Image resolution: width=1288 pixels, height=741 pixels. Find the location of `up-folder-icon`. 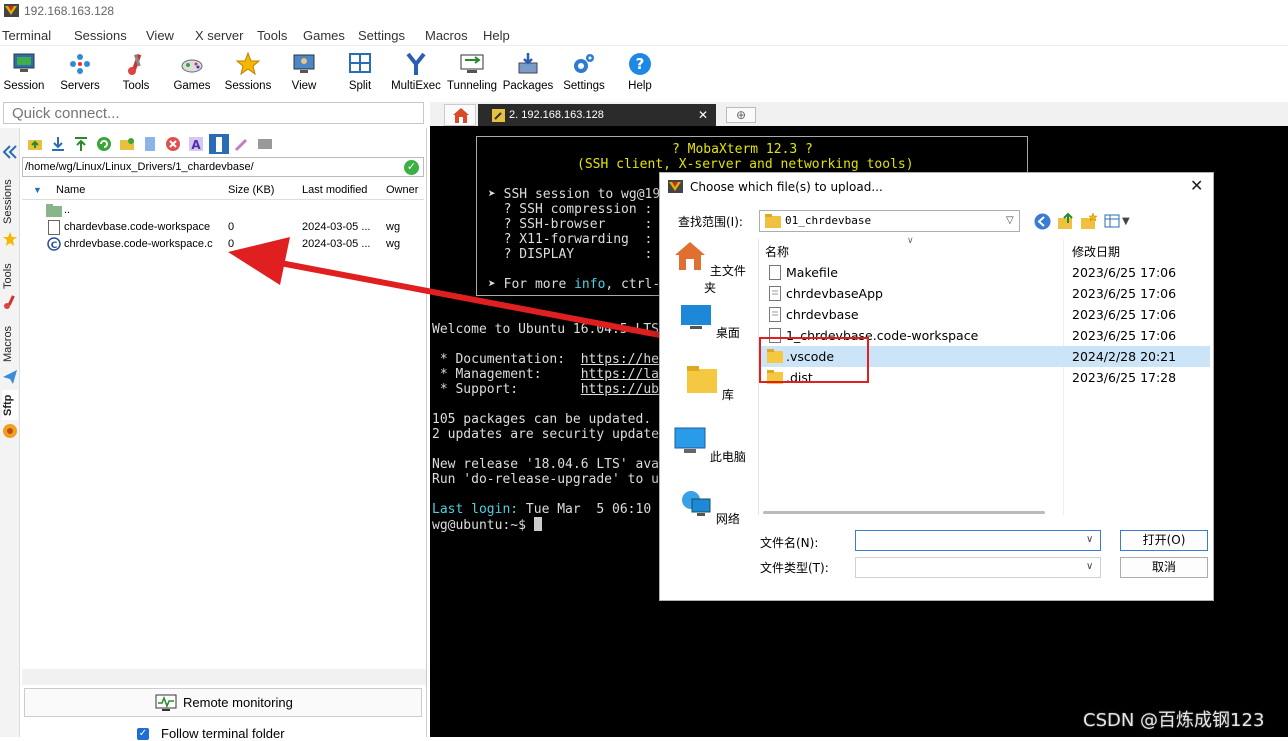

up-folder-icon is located at coordinates (1066, 221).